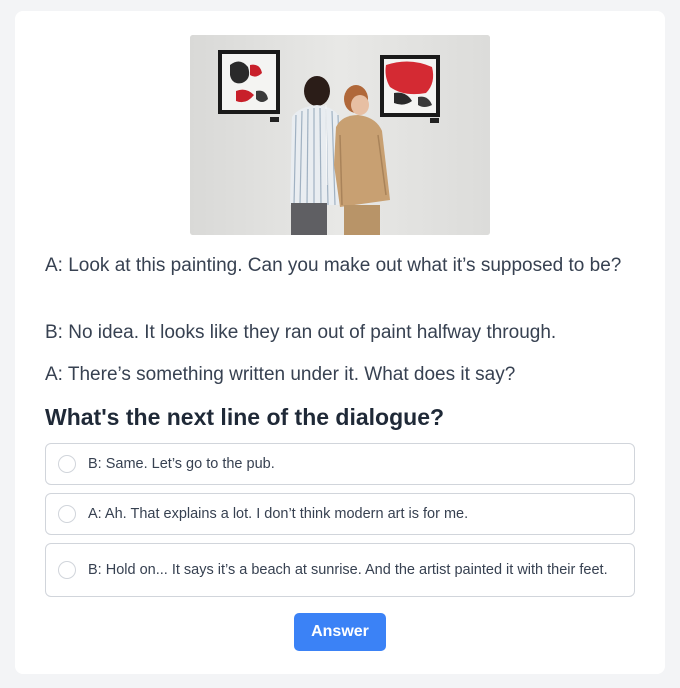  What do you see at coordinates (340, 632) in the screenshot?
I see `answer-button: Answer` at bounding box center [340, 632].